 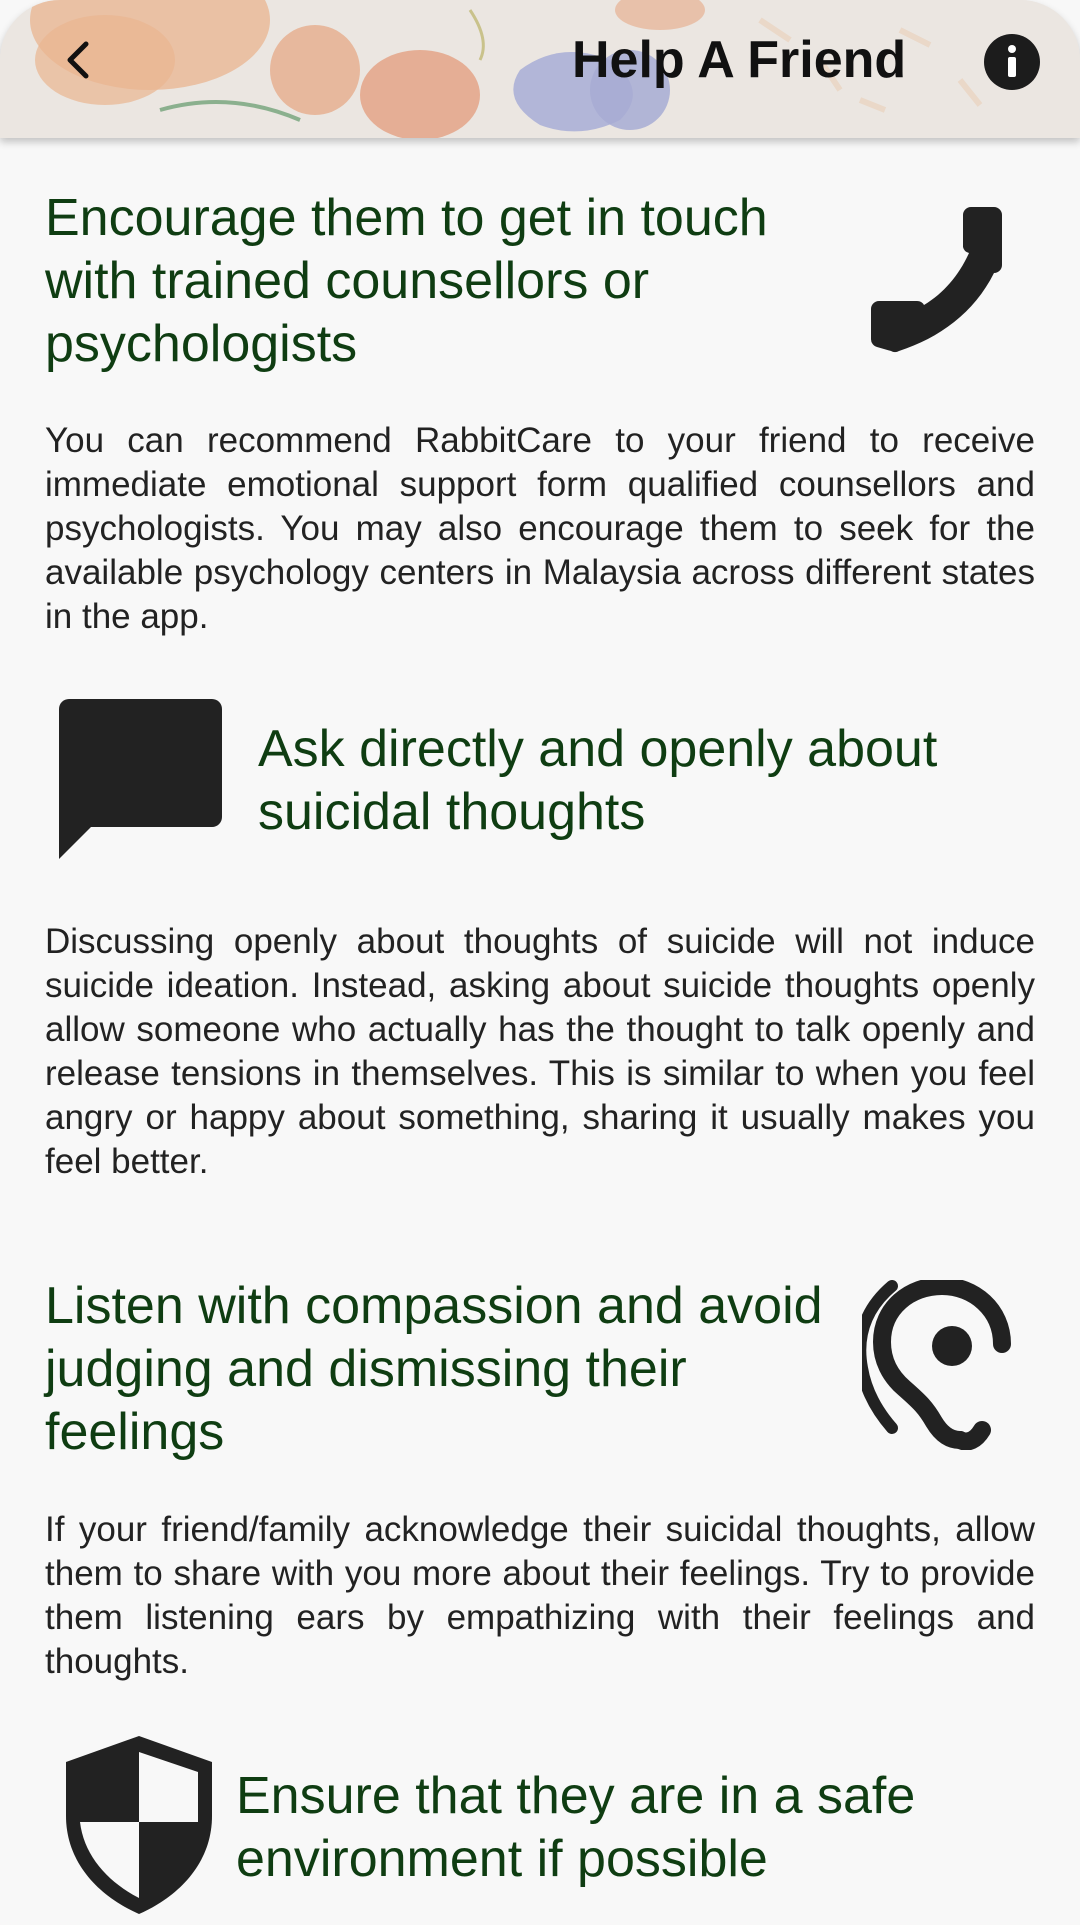 What do you see at coordinates (739, 60) in the screenshot?
I see `page-title: Help A Friend` at bounding box center [739, 60].